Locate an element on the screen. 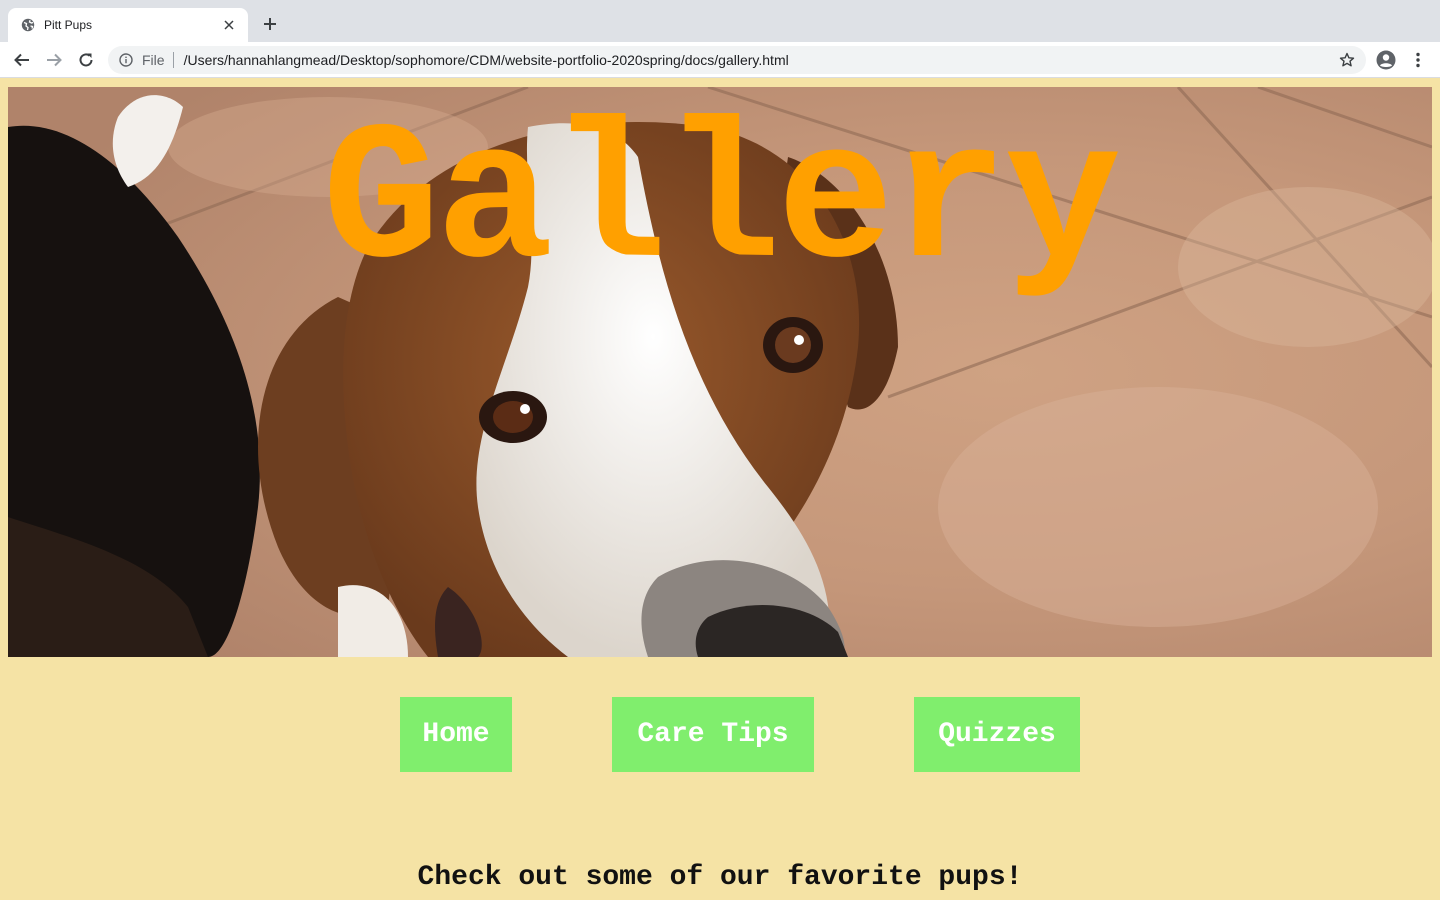 The width and height of the screenshot is (1440, 900). plus-icon is located at coordinates (270, 24).